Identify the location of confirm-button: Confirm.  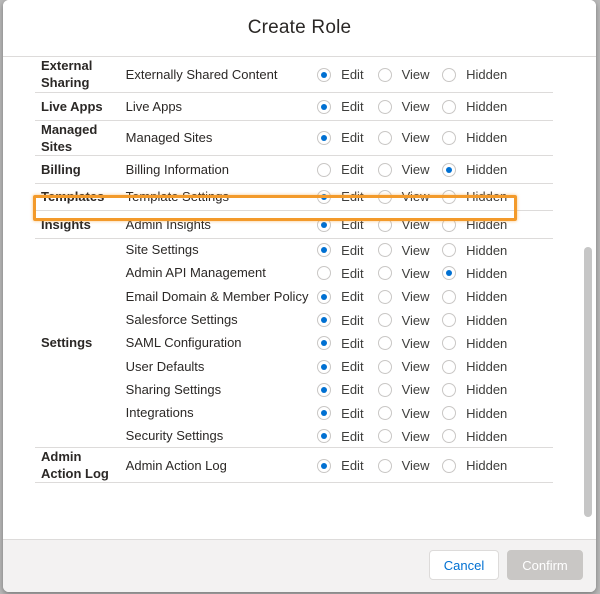
(545, 565).